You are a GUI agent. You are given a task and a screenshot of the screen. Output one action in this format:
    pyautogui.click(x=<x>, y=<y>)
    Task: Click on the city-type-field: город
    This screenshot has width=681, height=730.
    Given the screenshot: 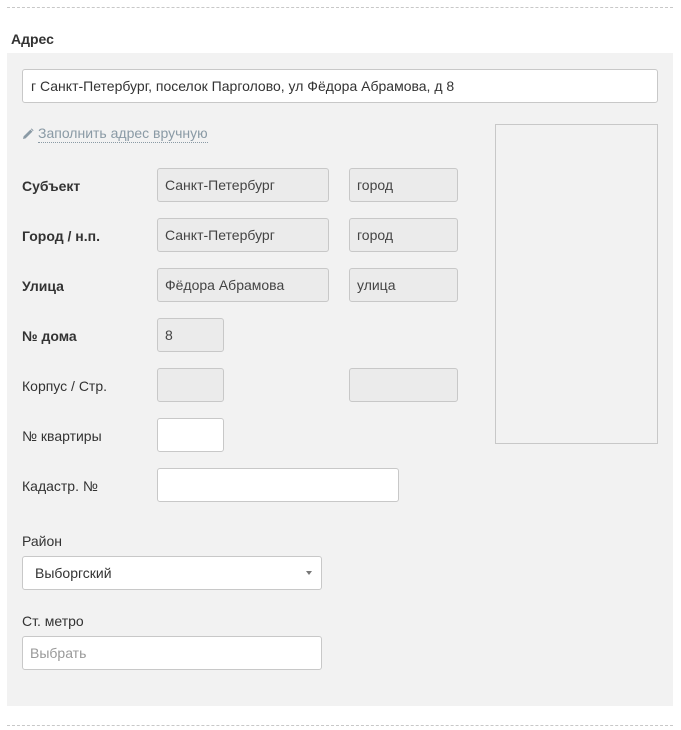 What is the action you would take?
    pyautogui.click(x=403, y=235)
    